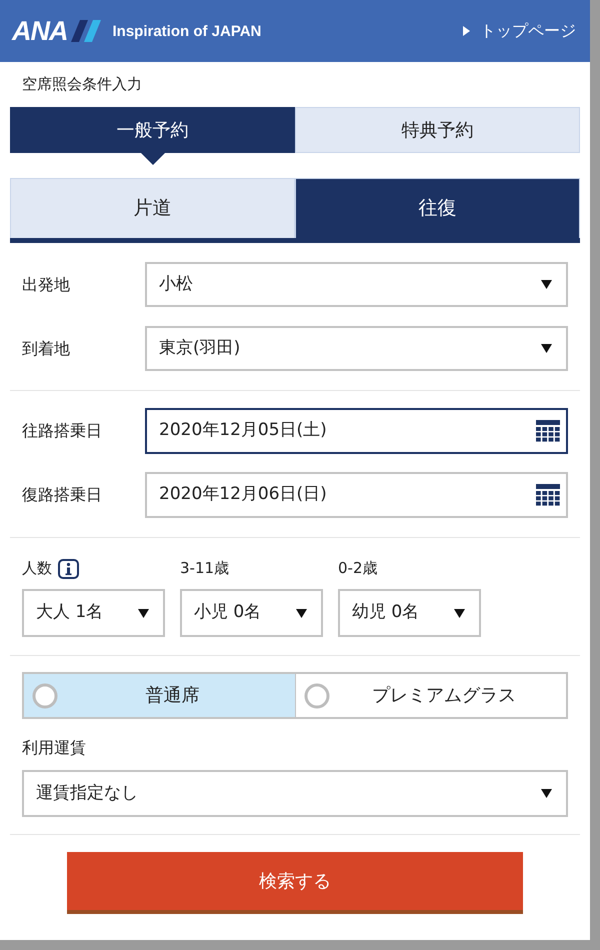 Image resolution: width=600 pixels, height=950 pixels. What do you see at coordinates (37, 569) in the screenshot?
I see `field-label: 人数` at bounding box center [37, 569].